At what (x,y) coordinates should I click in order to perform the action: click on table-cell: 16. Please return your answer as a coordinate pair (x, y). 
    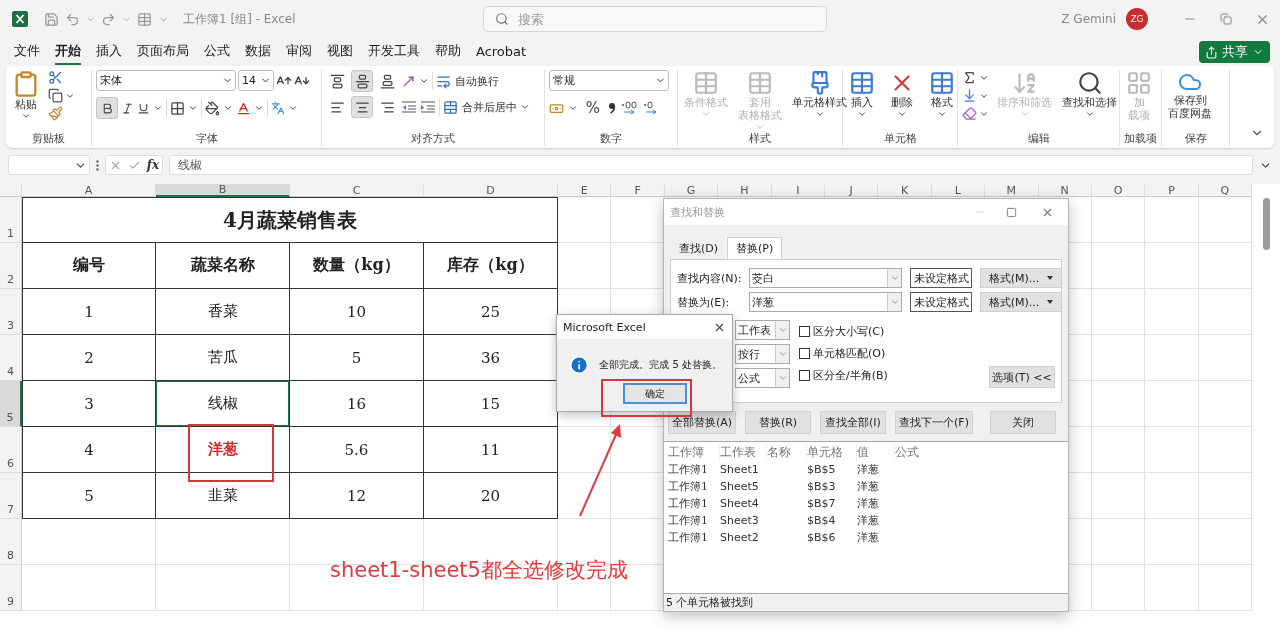
    Looking at the image, I should click on (357, 404).